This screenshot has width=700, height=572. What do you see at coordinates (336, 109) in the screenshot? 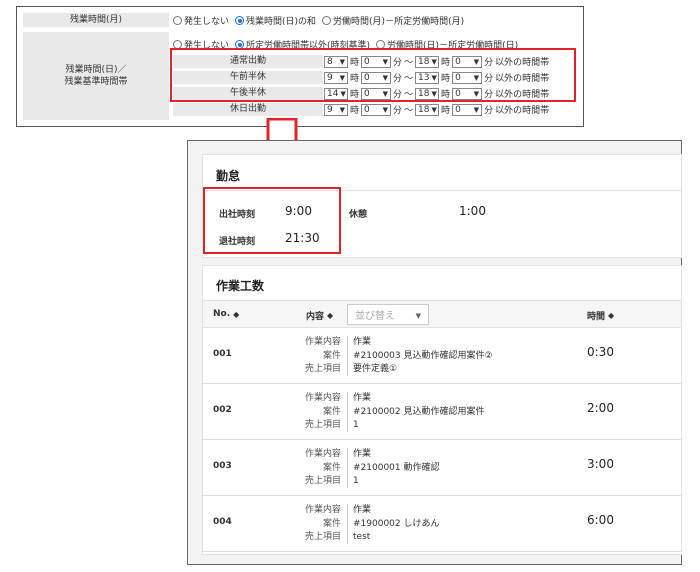
I see `start-hour-select: 9 ▼` at bounding box center [336, 109].